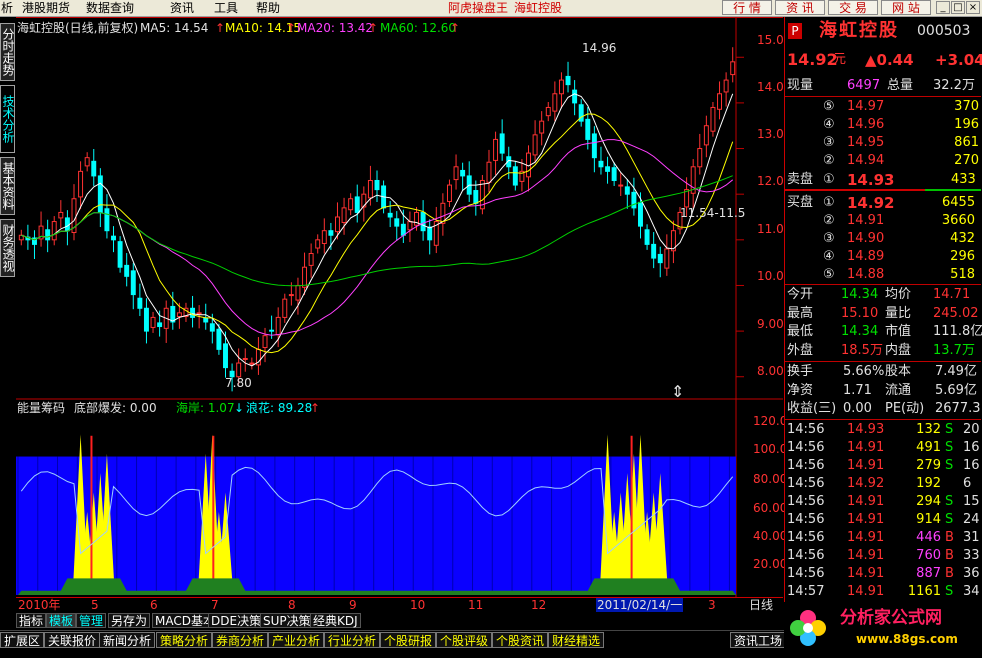  I want to click on menu-item-help: 帮助, so click(268, 8).